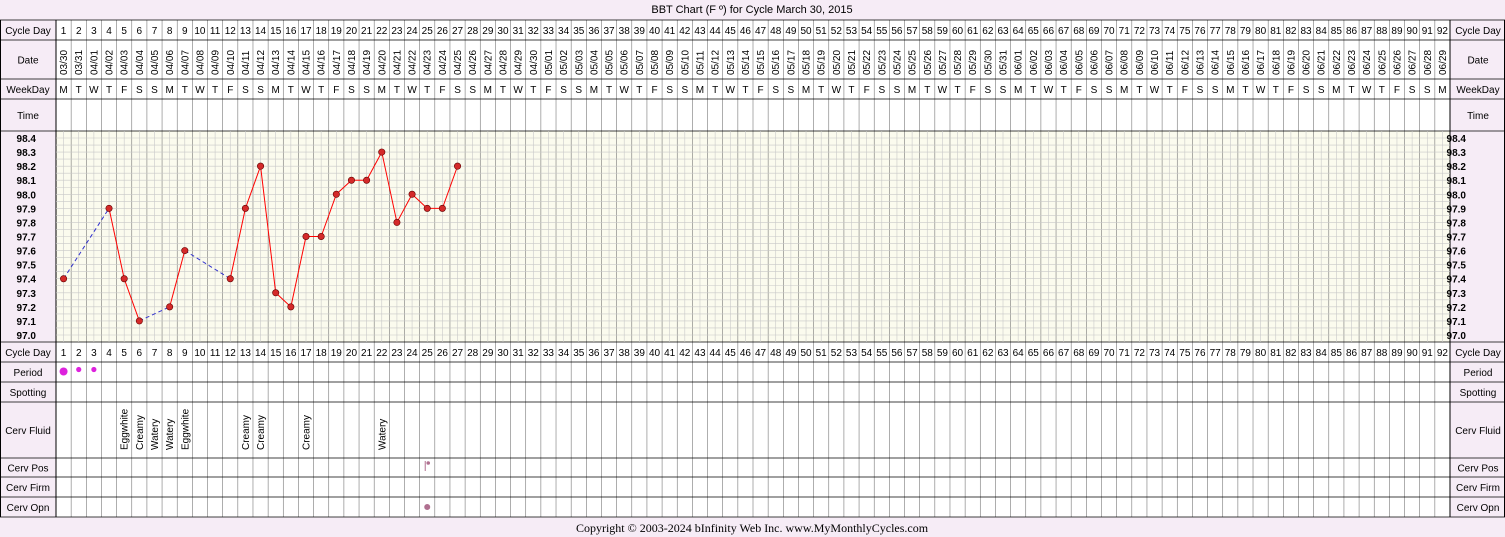 Image resolution: width=1505 pixels, height=537 pixels. I want to click on date-label: 04/23, so click(428, 62).